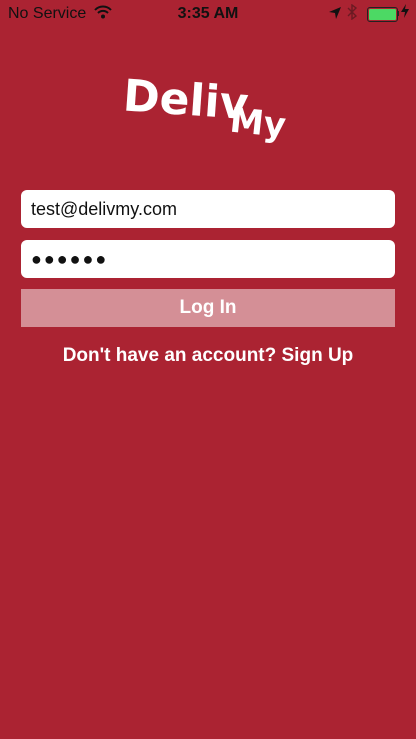 The height and width of the screenshot is (739, 416). I want to click on battery-icon, so click(382, 14).